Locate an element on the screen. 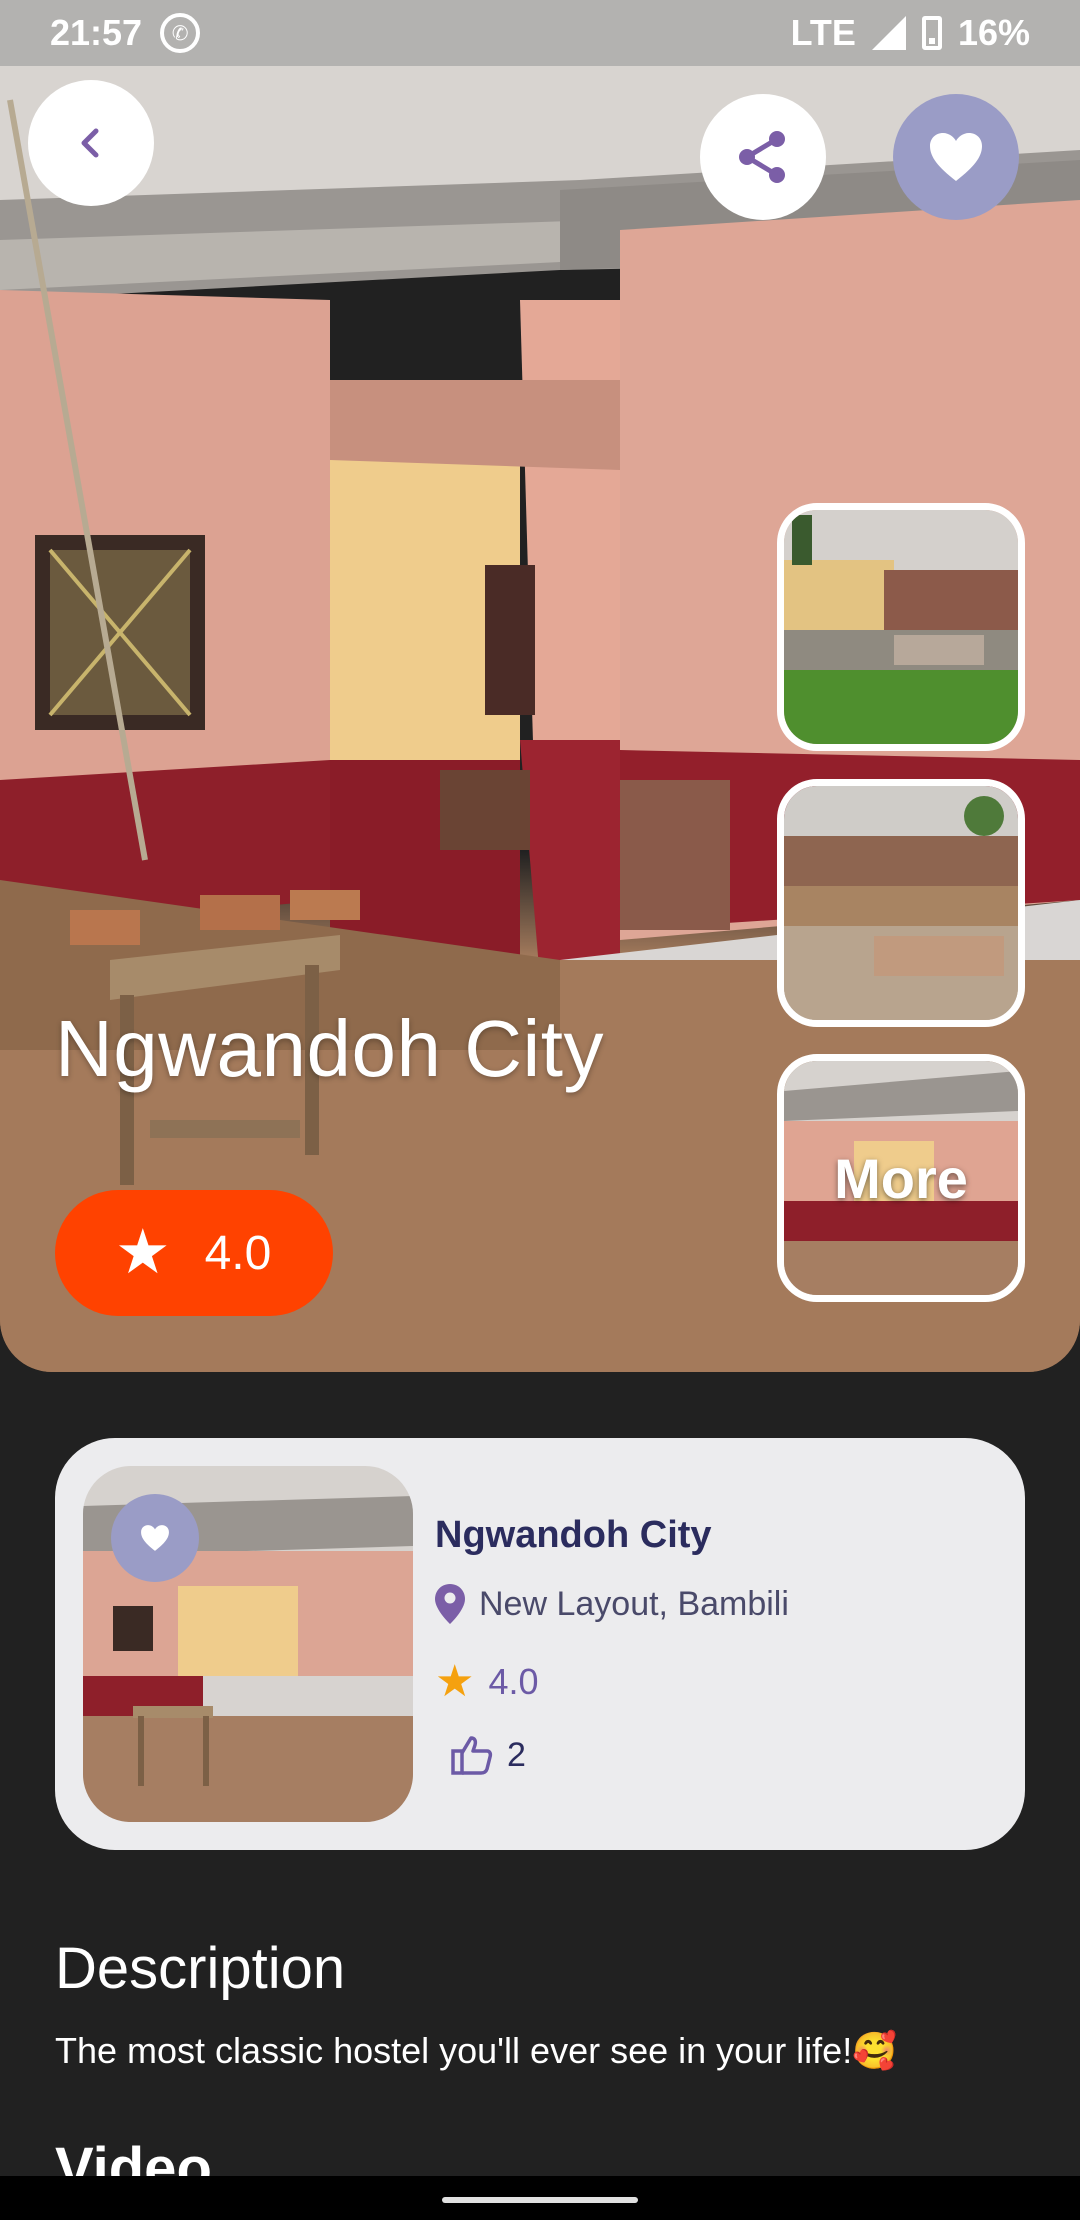  whatsapp-icon: ✆ is located at coordinates (180, 33).